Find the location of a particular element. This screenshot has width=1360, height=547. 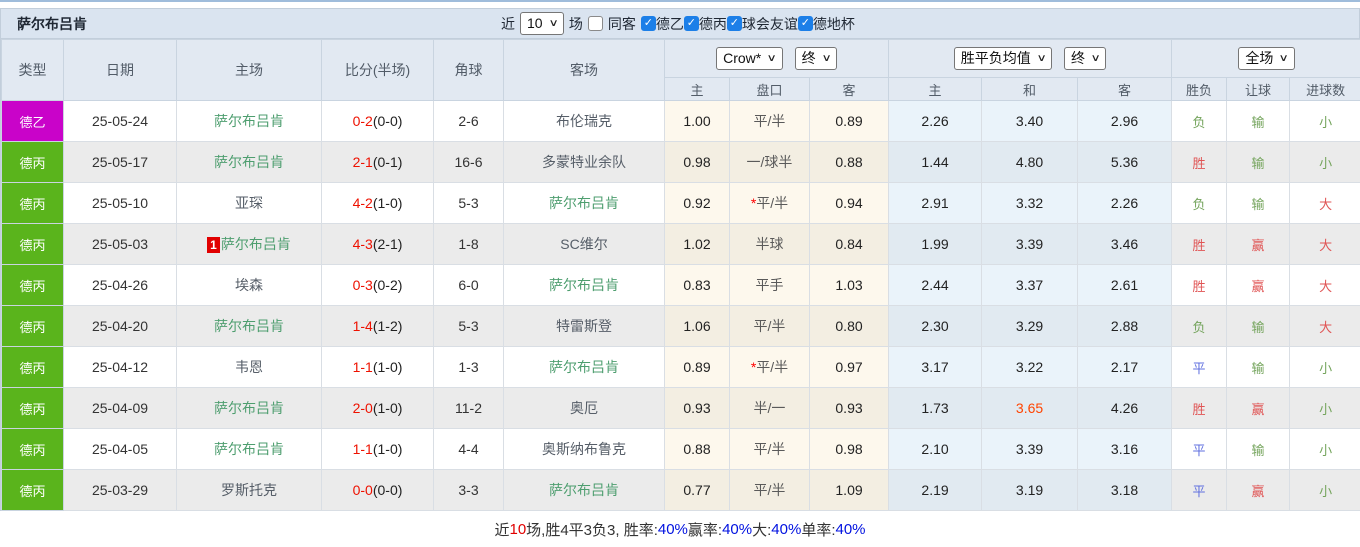

away-team-cell: 布伦瑞克 is located at coordinates (584, 121).